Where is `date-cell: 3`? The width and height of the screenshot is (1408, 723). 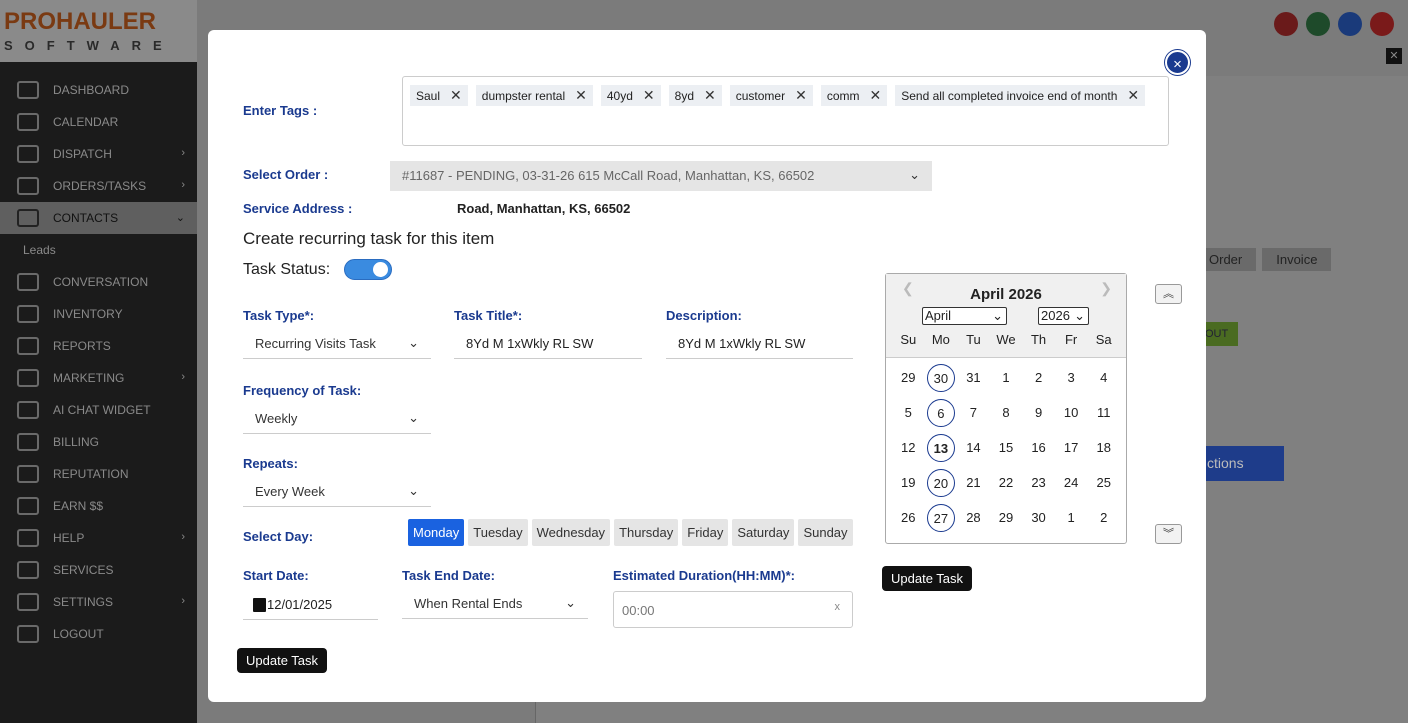 date-cell: 3 is located at coordinates (1071, 378).